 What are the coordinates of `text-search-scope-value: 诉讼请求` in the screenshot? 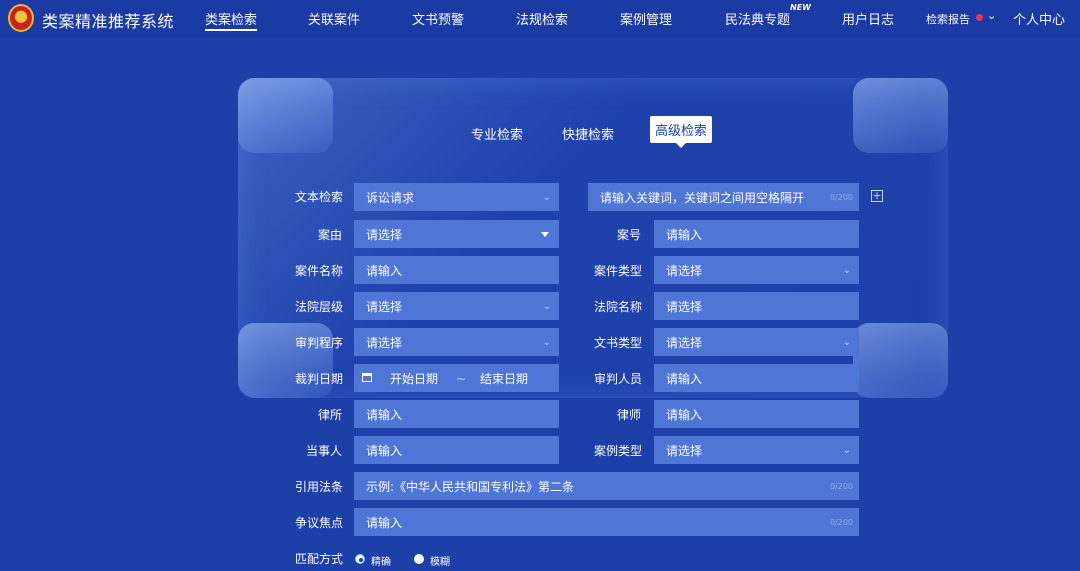 It's located at (390, 198).